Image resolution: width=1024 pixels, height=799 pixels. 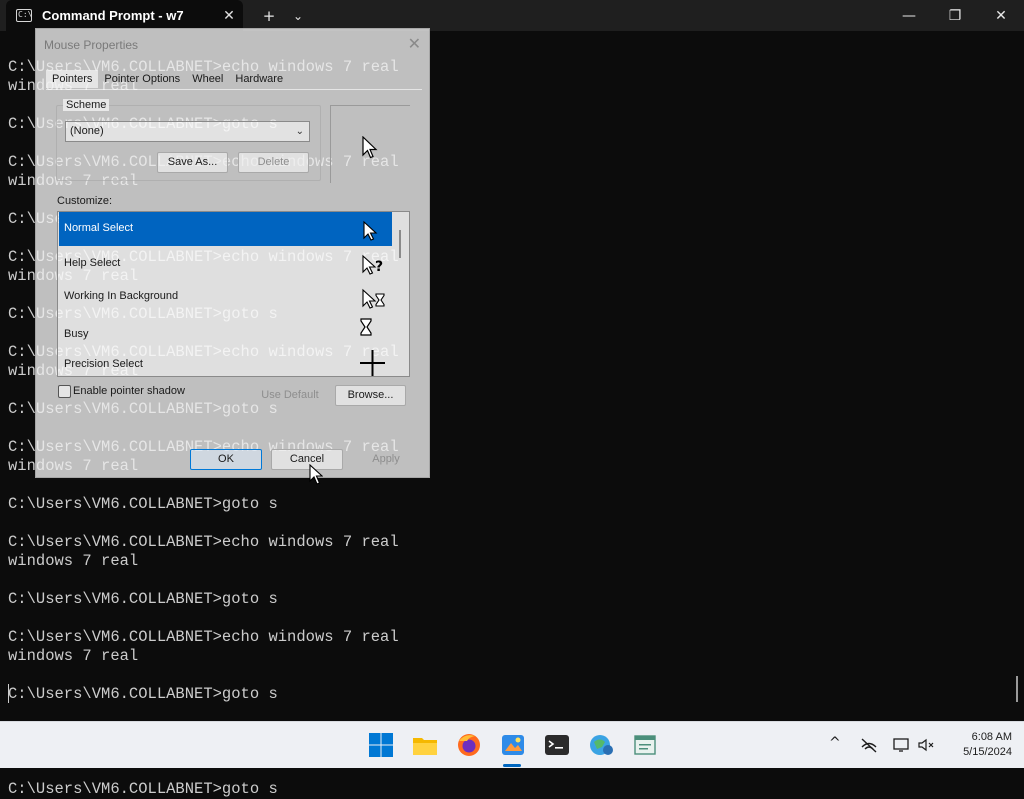 I want to click on pointer-preview, so click(x=370, y=144).